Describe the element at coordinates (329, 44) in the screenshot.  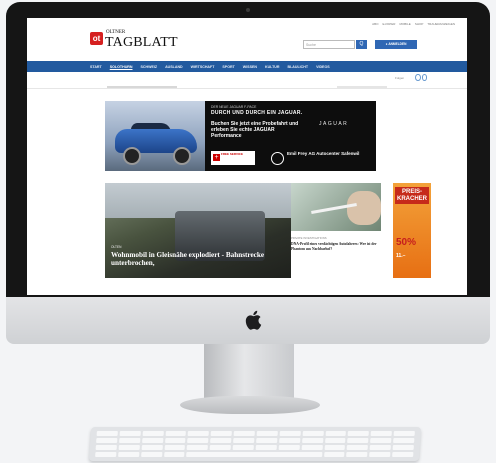
I see `search-input: Suche` at that location.